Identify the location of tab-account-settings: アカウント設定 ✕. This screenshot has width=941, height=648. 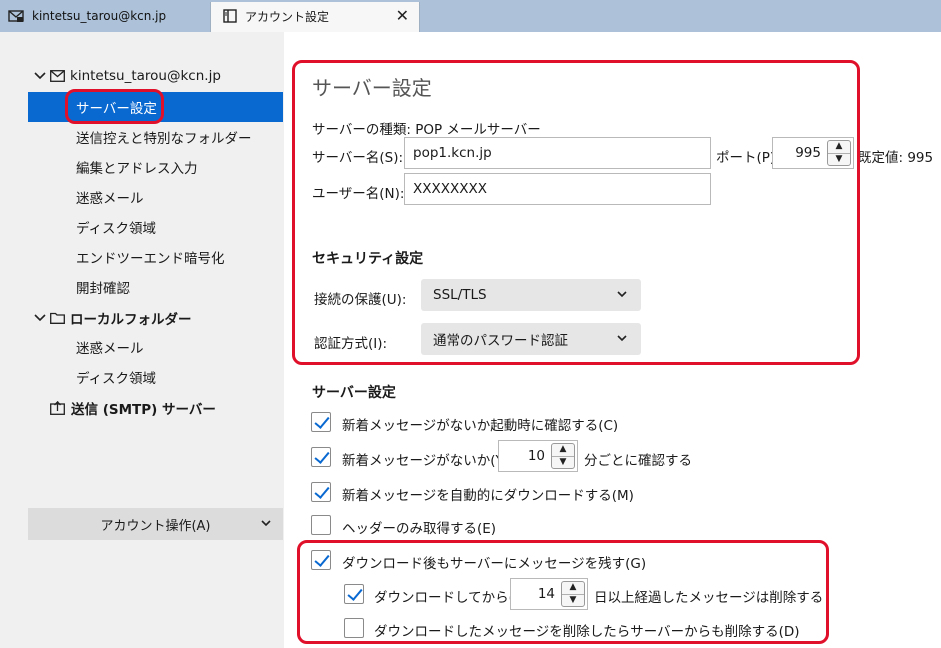
(315, 16).